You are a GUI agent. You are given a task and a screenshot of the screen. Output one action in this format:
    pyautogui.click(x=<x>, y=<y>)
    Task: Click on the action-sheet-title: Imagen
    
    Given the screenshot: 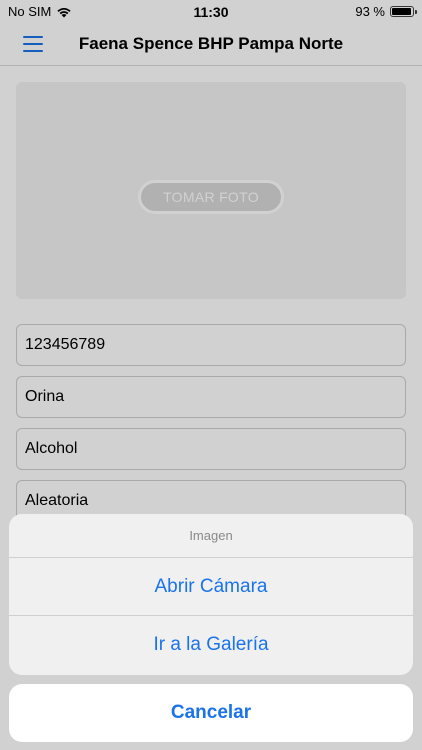 What is the action you would take?
    pyautogui.click(x=211, y=536)
    